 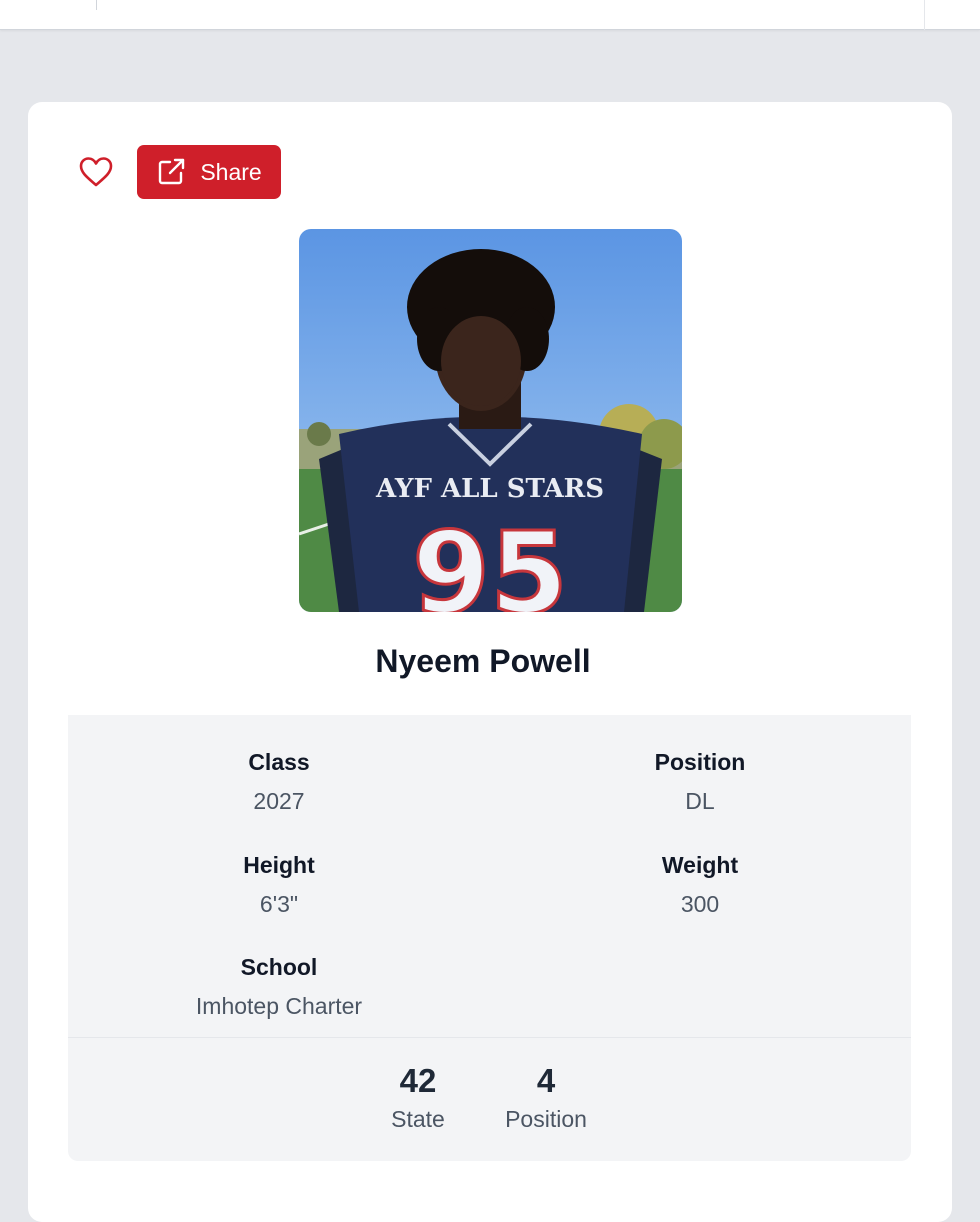 I want to click on height-stat: Height 6'3", so click(x=279, y=885).